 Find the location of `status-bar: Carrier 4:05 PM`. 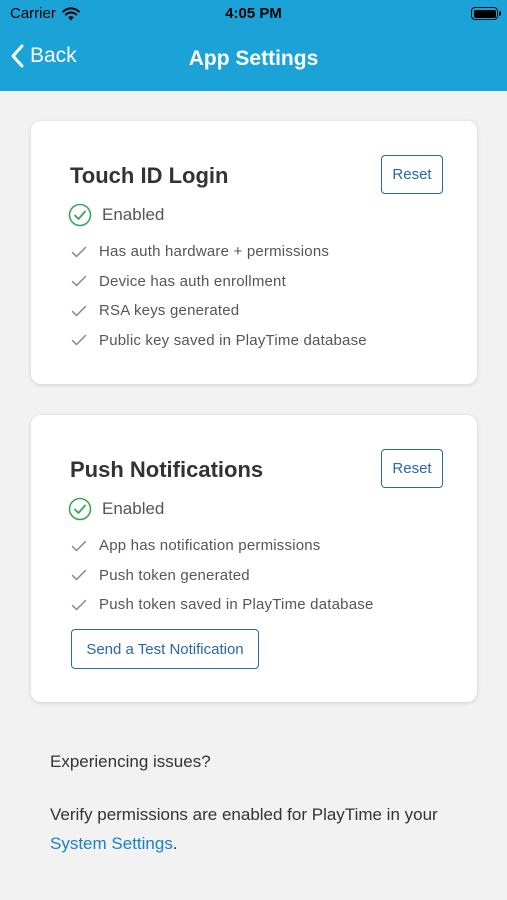

status-bar: Carrier 4:05 PM is located at coordinates (253, 14).